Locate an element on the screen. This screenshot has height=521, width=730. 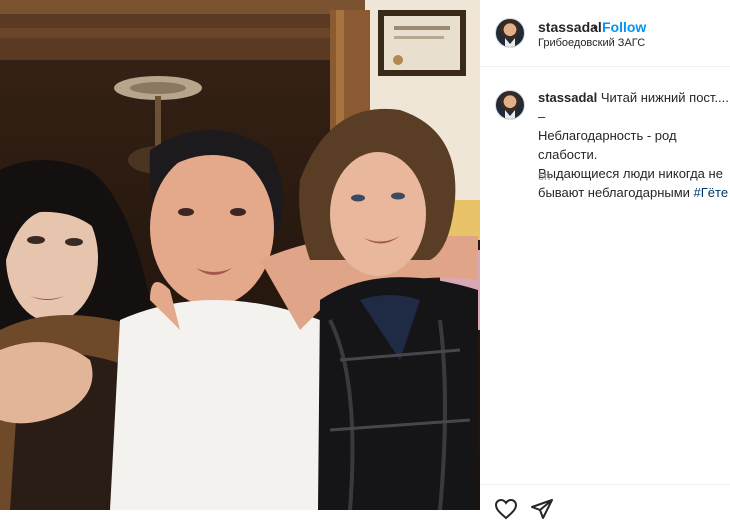
post-header: stassadal • Follow Грибоедовский ЗАГС is located at coordinates (605, 33).